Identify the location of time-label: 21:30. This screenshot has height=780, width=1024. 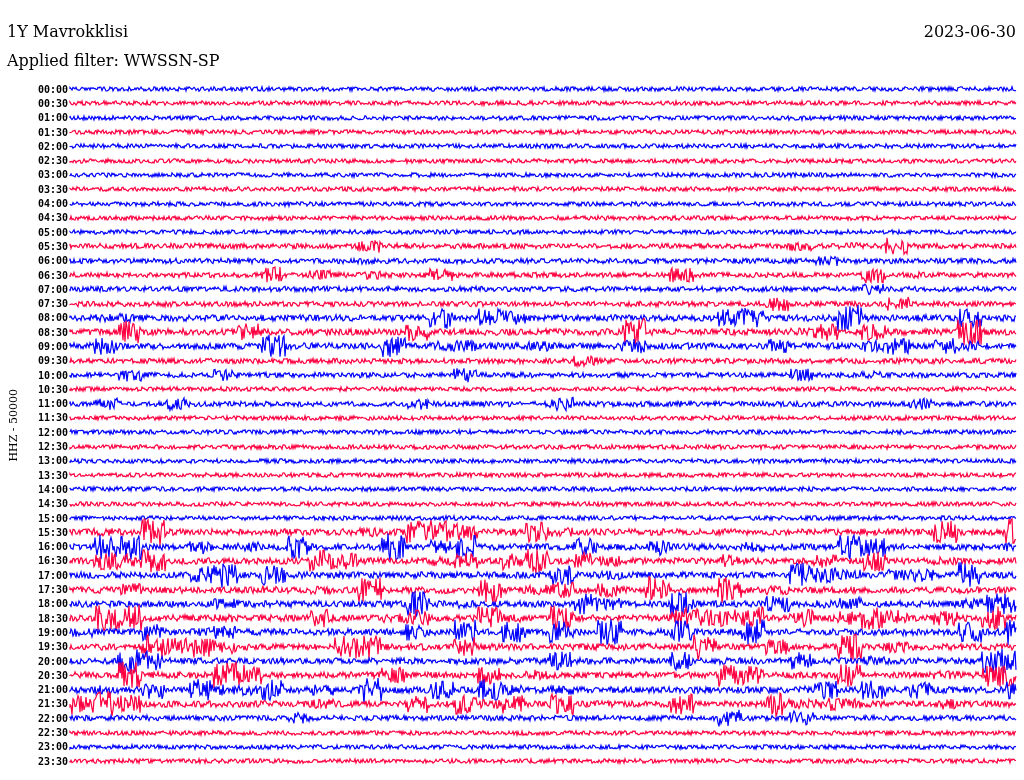
(52, 704).